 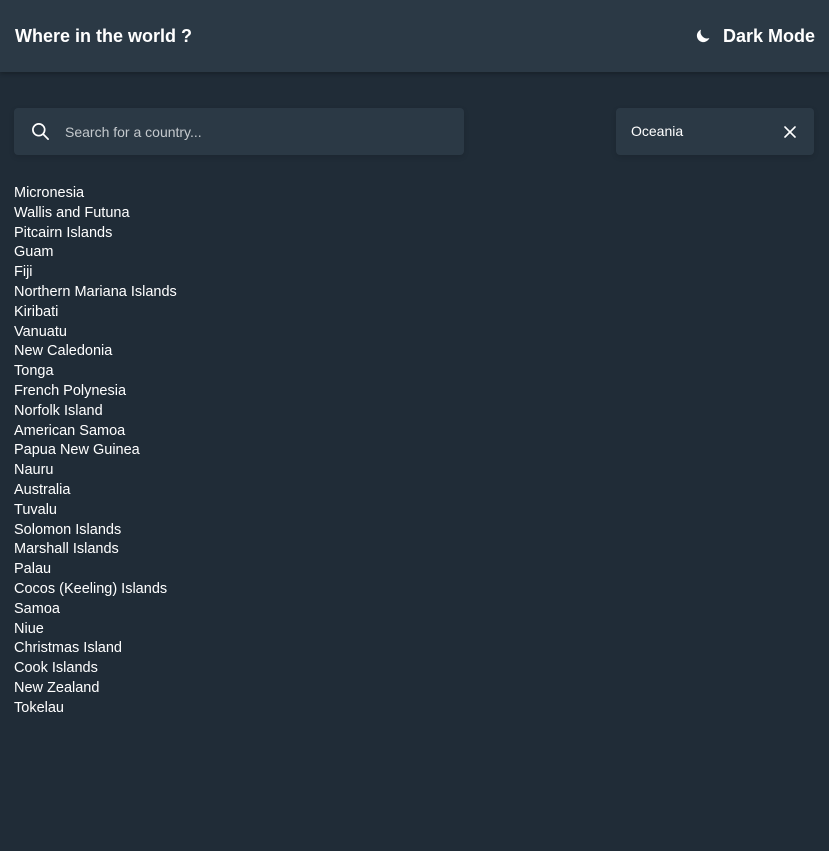 What do you see at coordinates (95, 590) in the screenshot?
I see `country-item: Cocos (Keeling) Islands` at bounding box center [95, 590].